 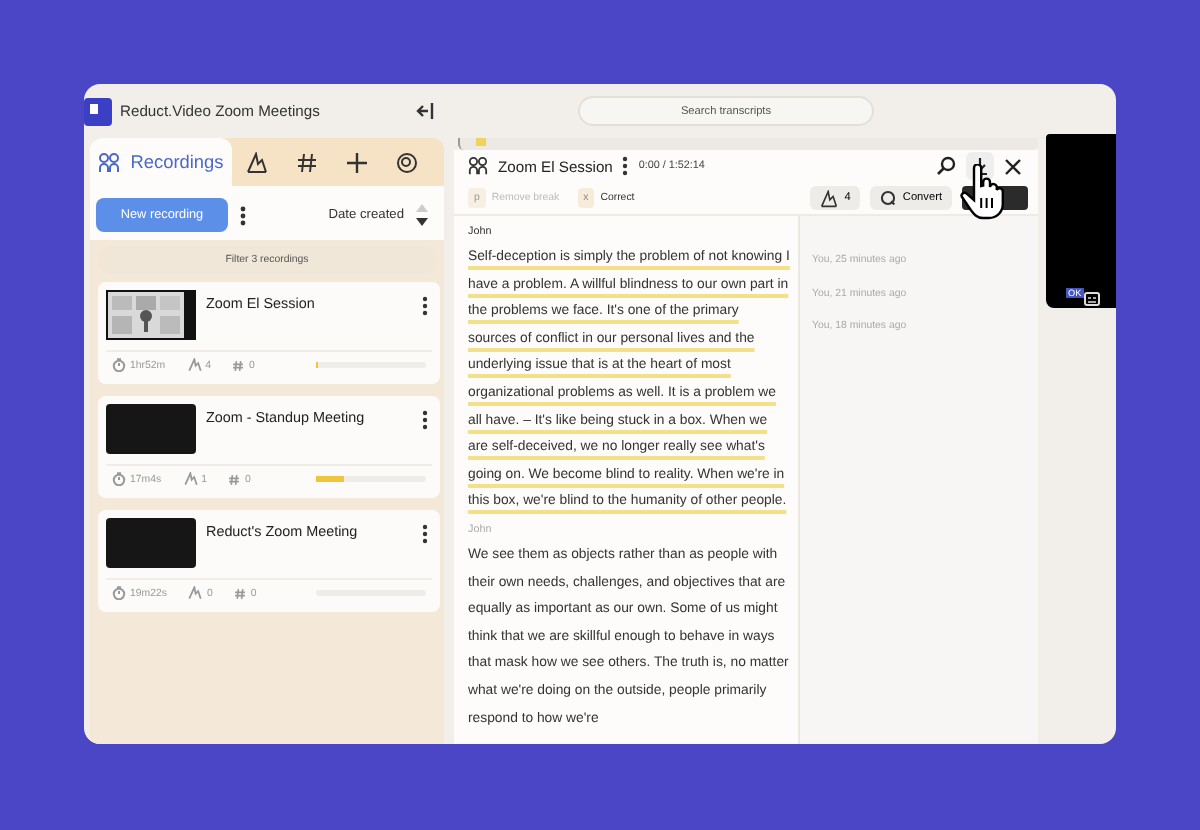 What do you see at coordinates (1092, 299) in the screenshot?
I see `captions-icon` at bounding box center [1092, 299].